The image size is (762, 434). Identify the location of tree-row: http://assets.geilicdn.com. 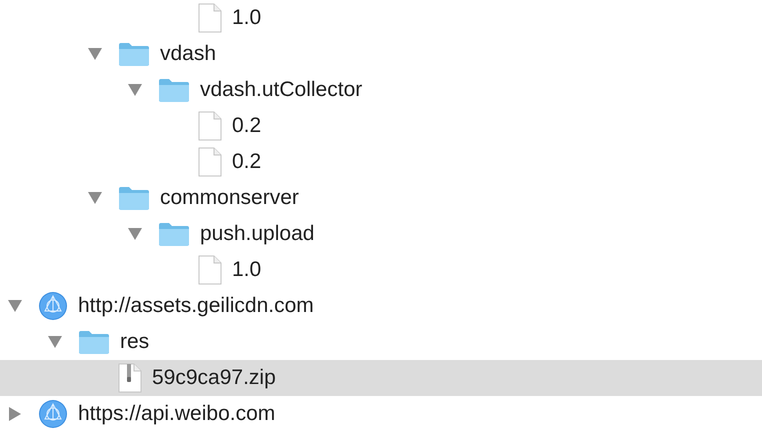
(381, 306).